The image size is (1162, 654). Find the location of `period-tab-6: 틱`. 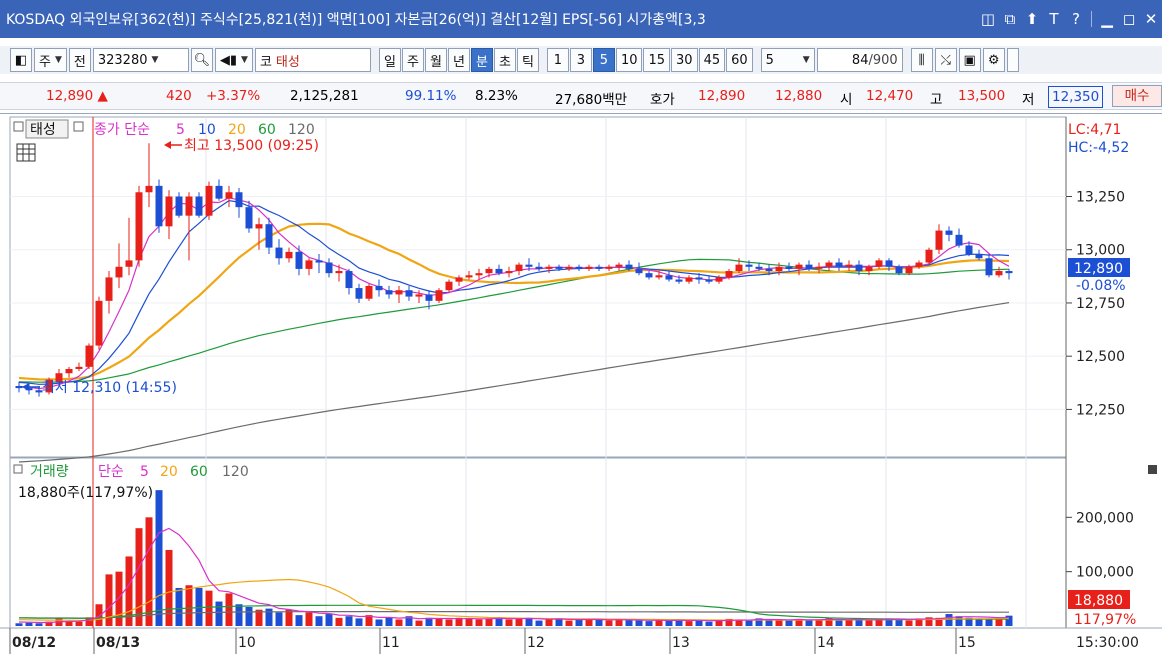

period-tab-6: 틱 is located at coordinates (527, 60).